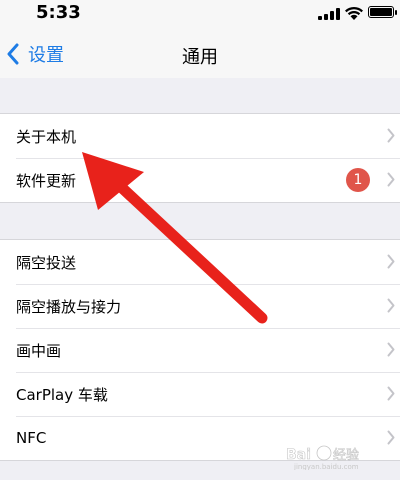  I want to click on svg-text: jingyan.baidu.com, so click(326, 466).